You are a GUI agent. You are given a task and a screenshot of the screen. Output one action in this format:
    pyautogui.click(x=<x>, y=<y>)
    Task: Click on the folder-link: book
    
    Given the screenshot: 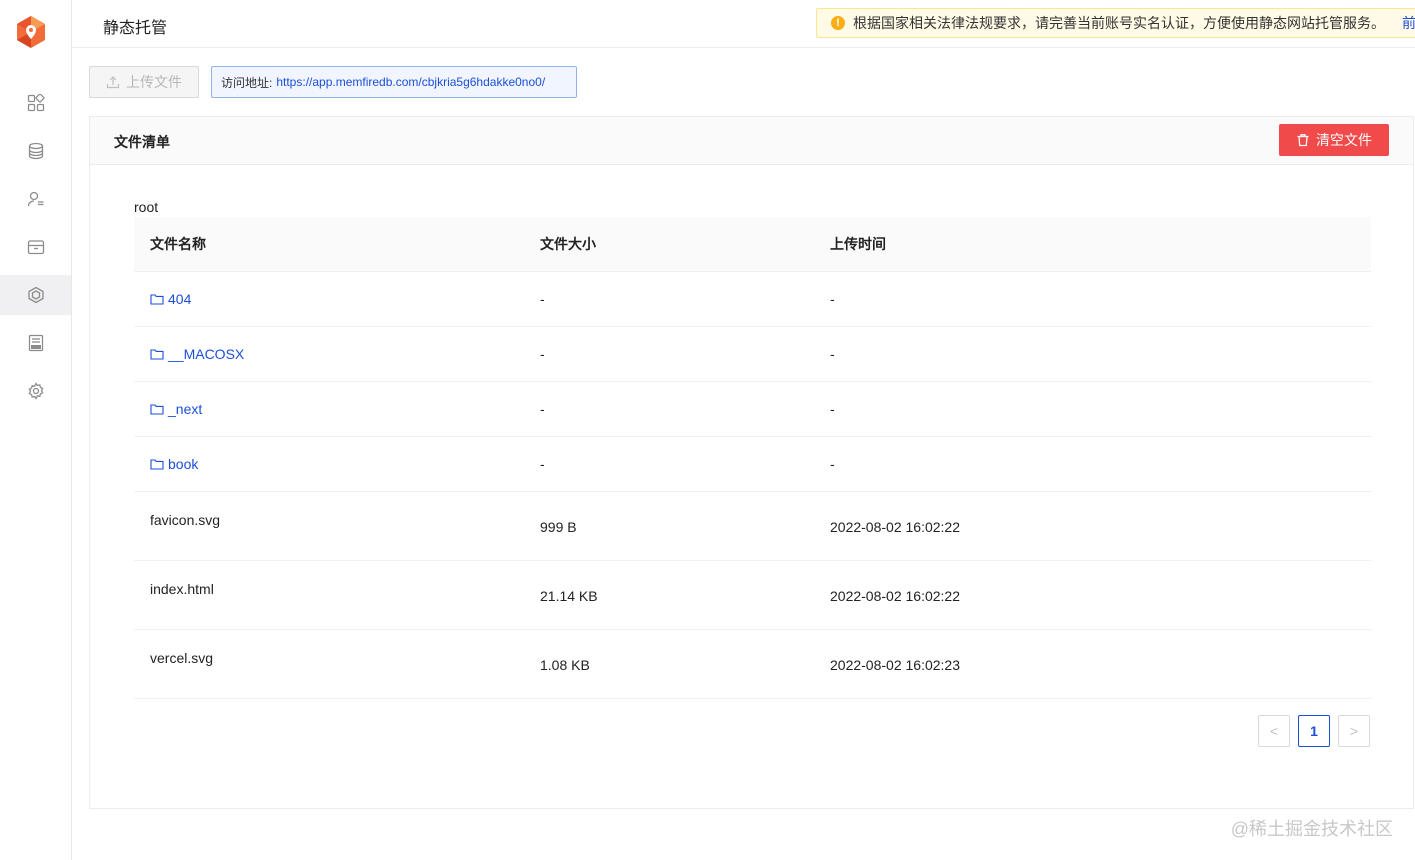 What is the action you would take?
    pyautogui.click(x=174, y=464)
    